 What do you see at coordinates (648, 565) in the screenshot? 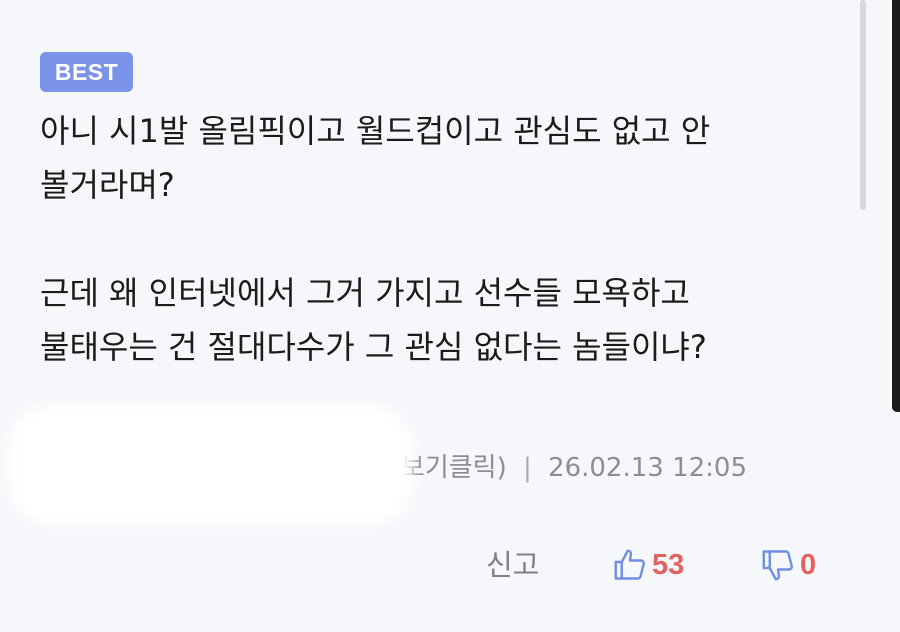
I see `like-button: 53` at bounding box center [648, 565].